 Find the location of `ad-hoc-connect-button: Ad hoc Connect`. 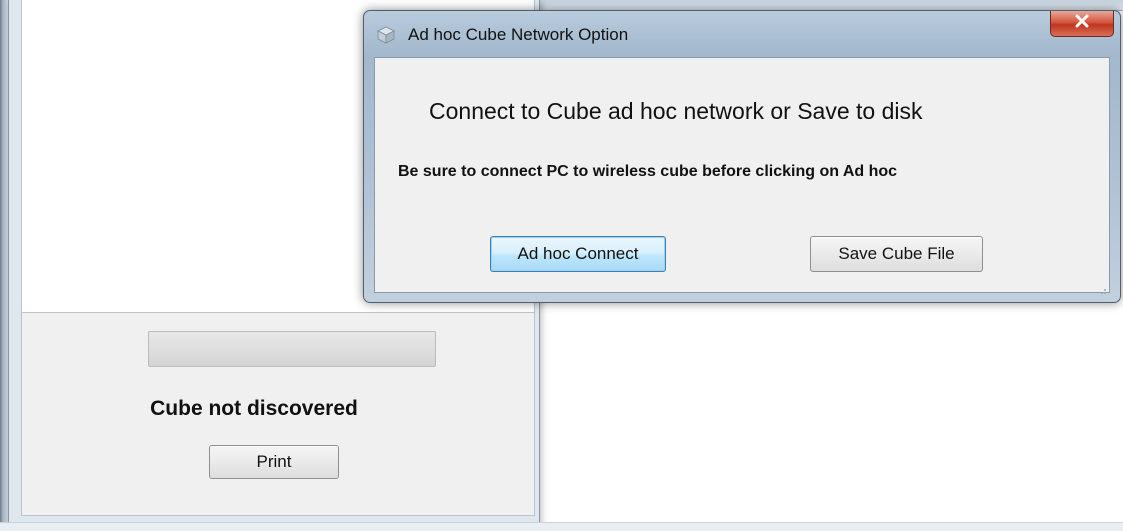

ad-hoc-connect-button: Ad hoc Connect is located at coordinates (578, 254).